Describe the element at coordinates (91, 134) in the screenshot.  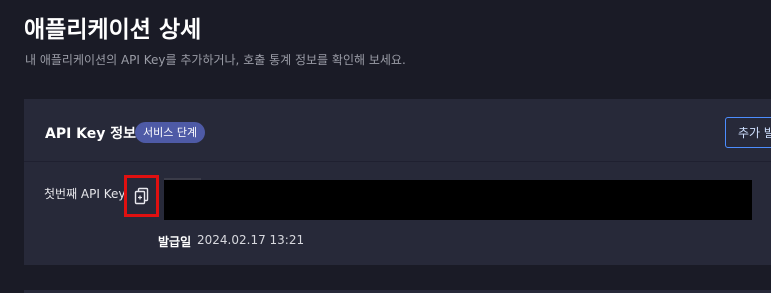
I see `card-title: API Key 정보` at that location.